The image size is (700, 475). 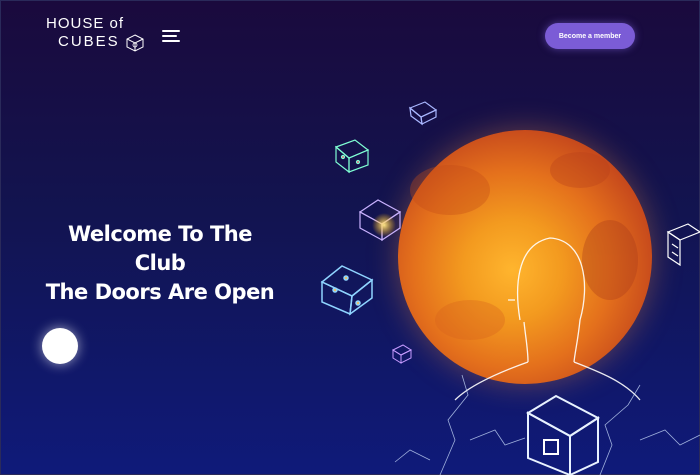 What do you see at coordinates (384, 225) in the screenshot?
I see `cube-glow` at bounding box center [384, 225].